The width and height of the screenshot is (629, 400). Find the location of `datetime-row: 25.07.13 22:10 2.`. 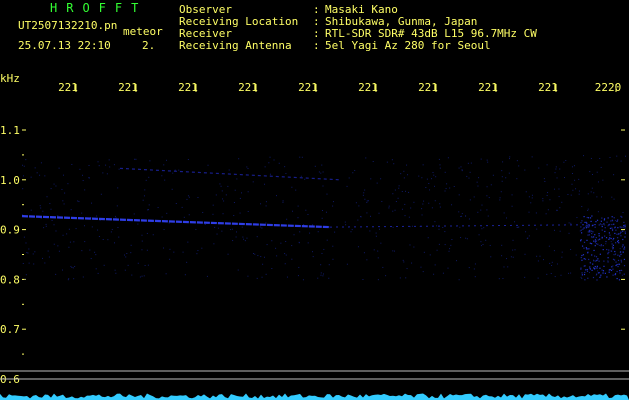

datetime-row: 25.07.13 22:10 2. is located at coordinates (86, 45).